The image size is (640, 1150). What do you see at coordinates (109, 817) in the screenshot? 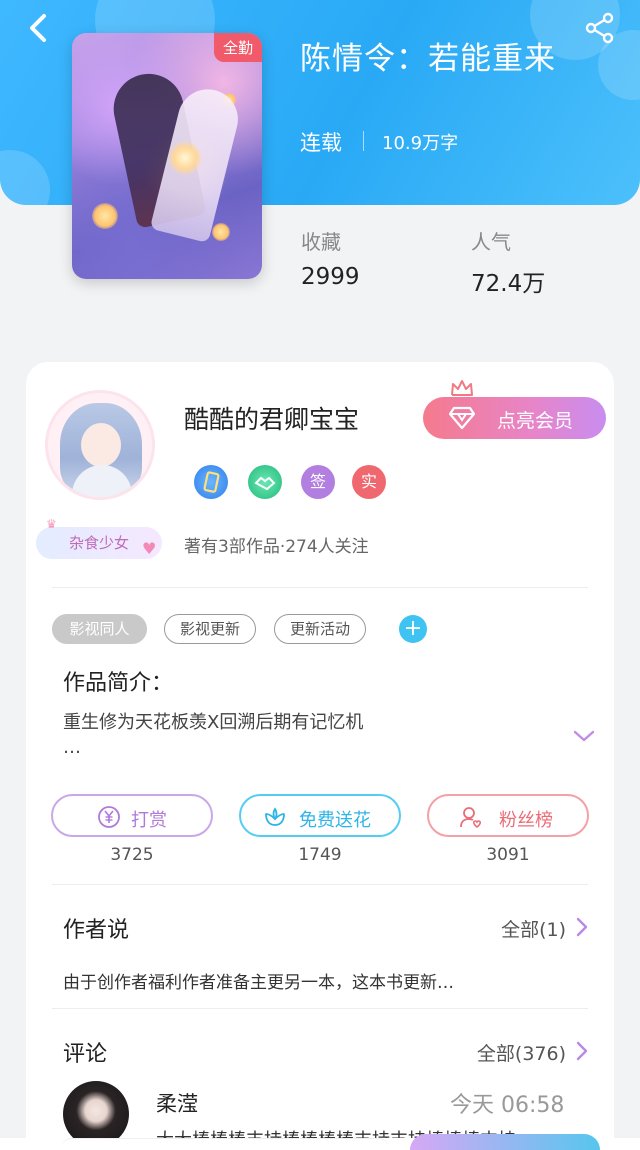
I see `yen-coin-icon` at bounding box center [109, 817].